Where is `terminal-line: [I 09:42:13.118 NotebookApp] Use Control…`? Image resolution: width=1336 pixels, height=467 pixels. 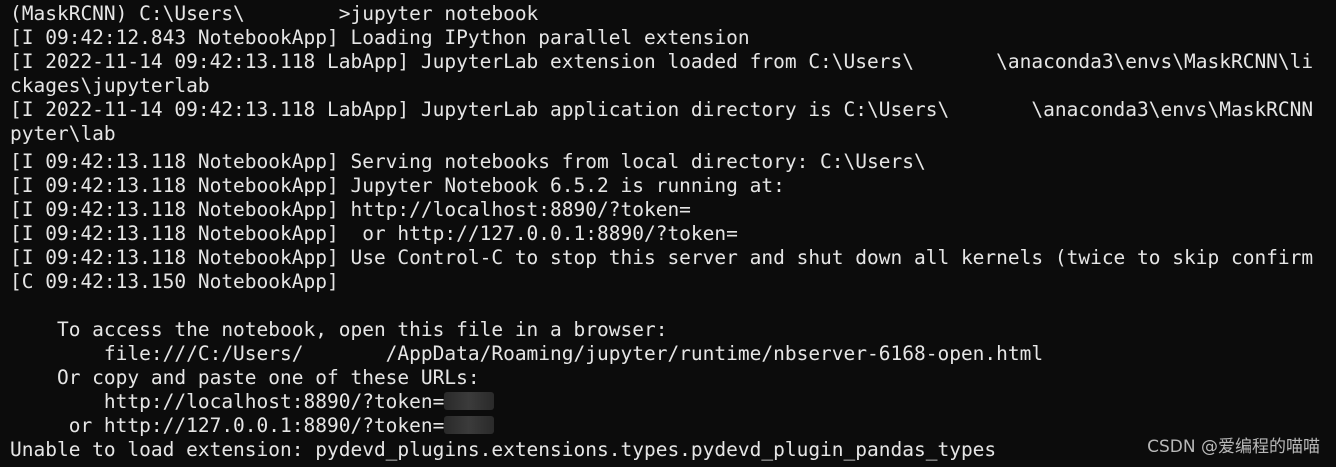 terminal-line: [I 09:42:13.118 NotebookApp] Use Control… is located at coordinates (662, 257).